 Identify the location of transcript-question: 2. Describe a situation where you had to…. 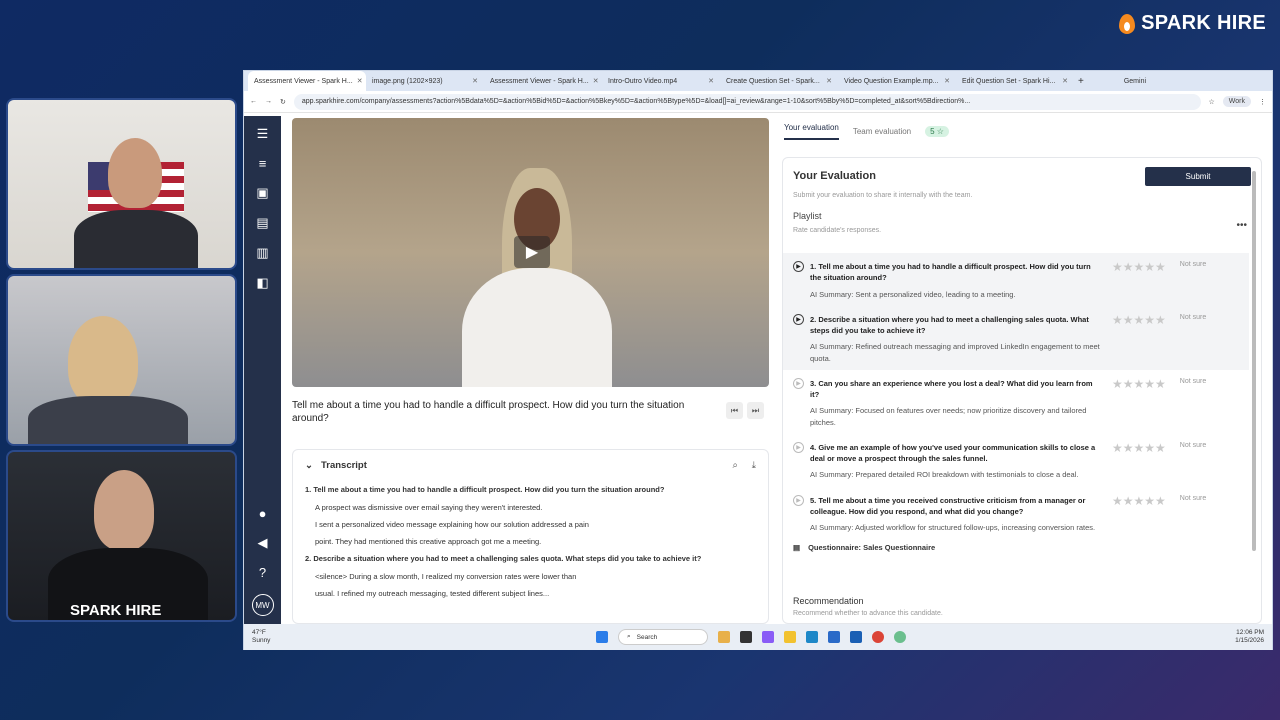
(503, 558).